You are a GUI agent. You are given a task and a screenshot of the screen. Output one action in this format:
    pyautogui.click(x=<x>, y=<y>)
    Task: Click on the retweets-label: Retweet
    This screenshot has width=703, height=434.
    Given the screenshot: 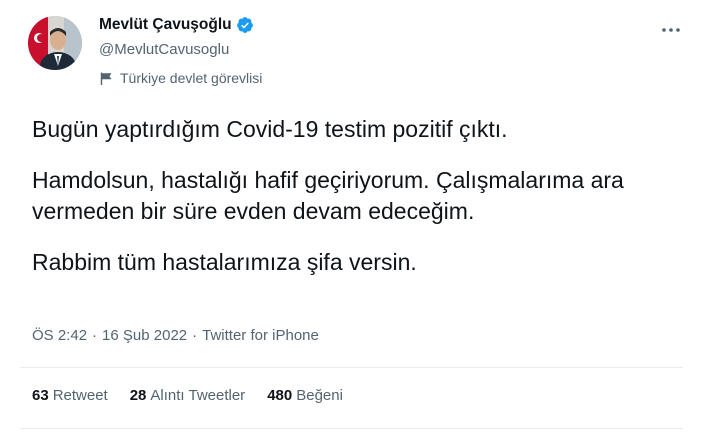 What is the action you would take?
    pyautogui.click(x=80, y=395)
    